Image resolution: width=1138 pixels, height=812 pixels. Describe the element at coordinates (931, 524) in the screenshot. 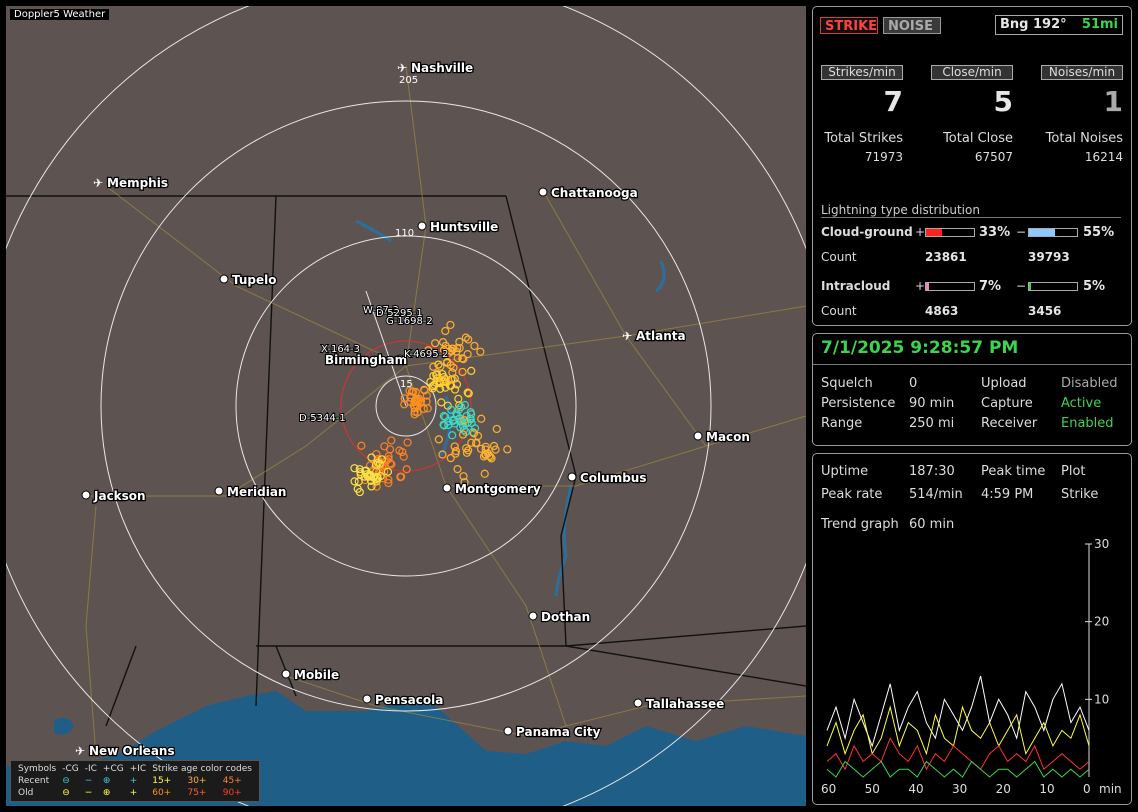

I see `trend-value: 60 min` at that location.